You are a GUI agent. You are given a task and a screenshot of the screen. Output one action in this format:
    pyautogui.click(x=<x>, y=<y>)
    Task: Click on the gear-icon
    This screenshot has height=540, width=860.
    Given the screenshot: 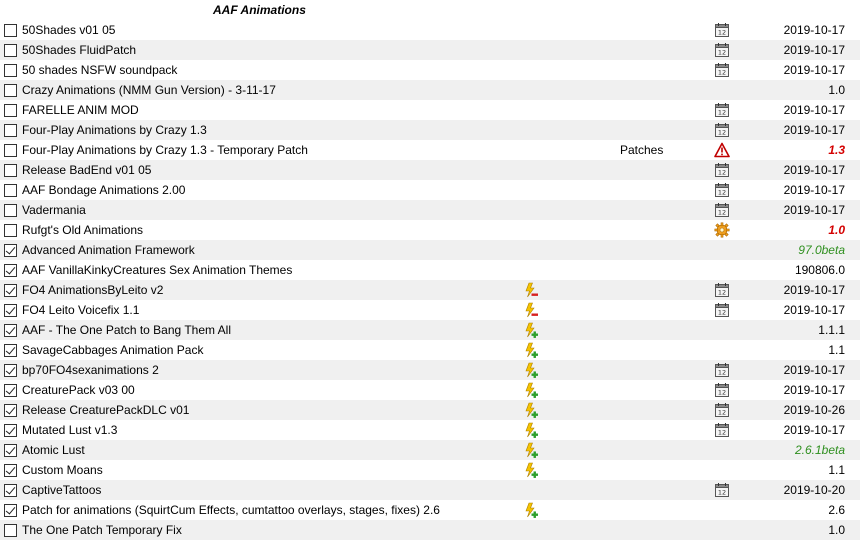 What is the action you would take?
    pyautogui.click(x=722, y=230)
    